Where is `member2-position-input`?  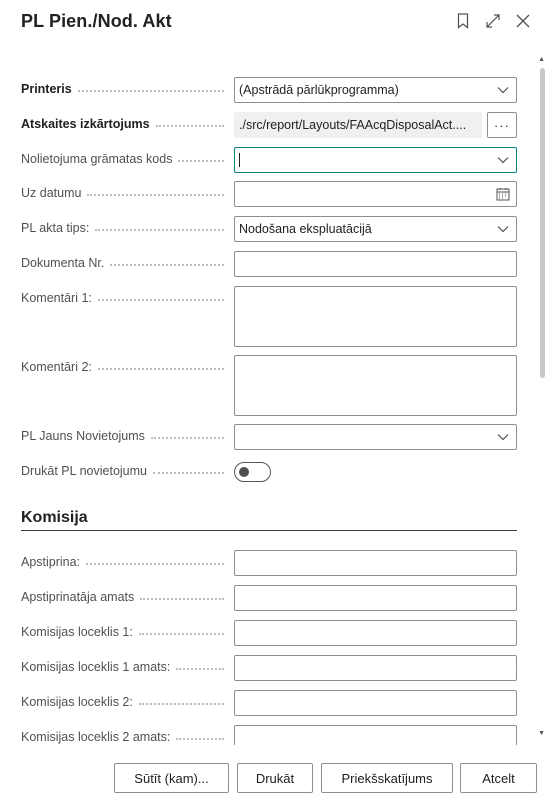
member2-position-input is located at coordinates (375, 735).